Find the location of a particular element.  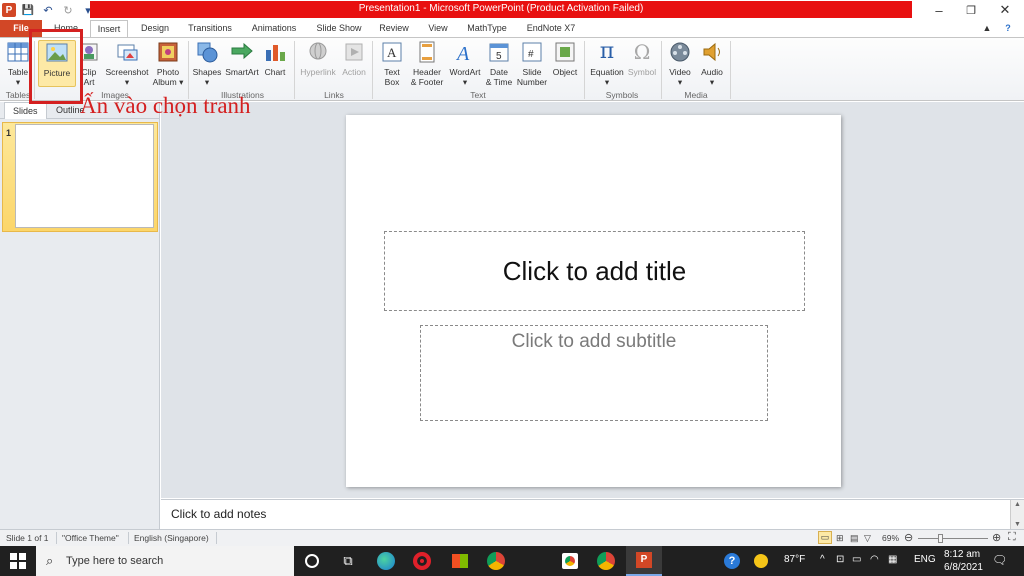

title-placeholder: Click to add title is located at coordinates (594, 271).